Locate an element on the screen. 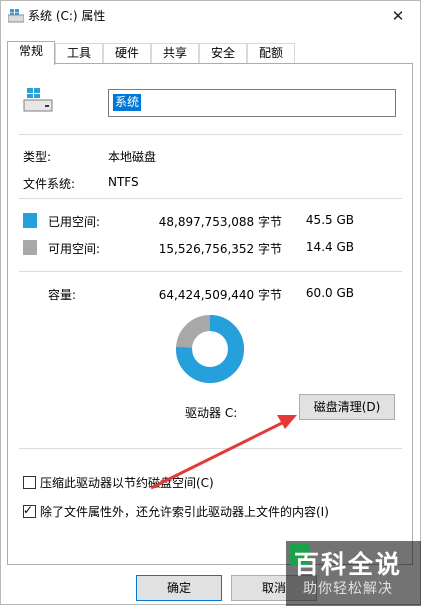 The image size is (421, 606). watermark-title: 百科全说 is located at coordinates (348, 564).